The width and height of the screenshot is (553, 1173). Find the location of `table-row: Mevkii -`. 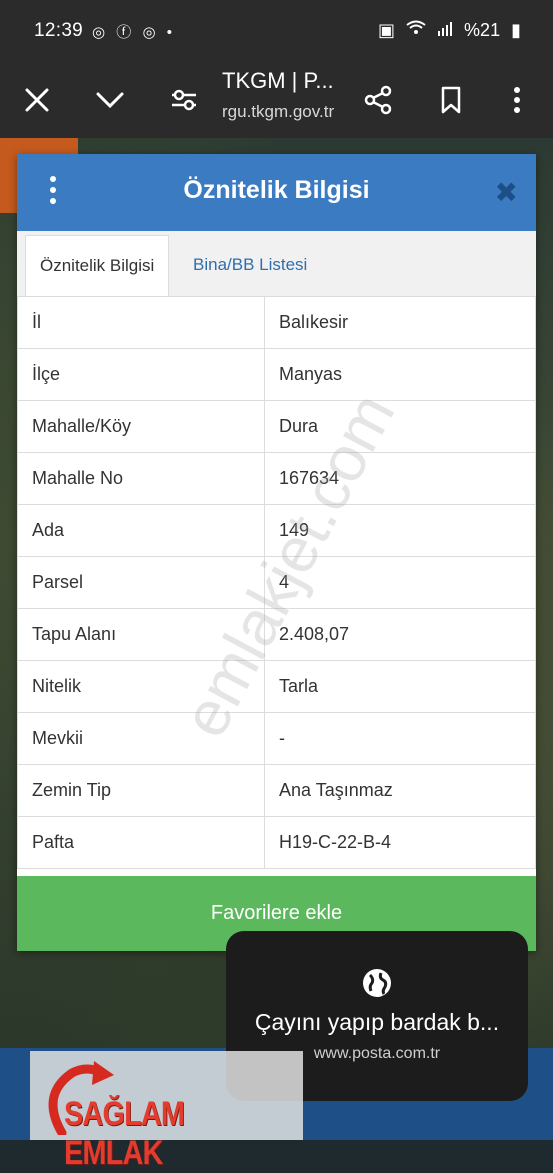

table-row: Mevkii - is located at coordinates (276, 738).